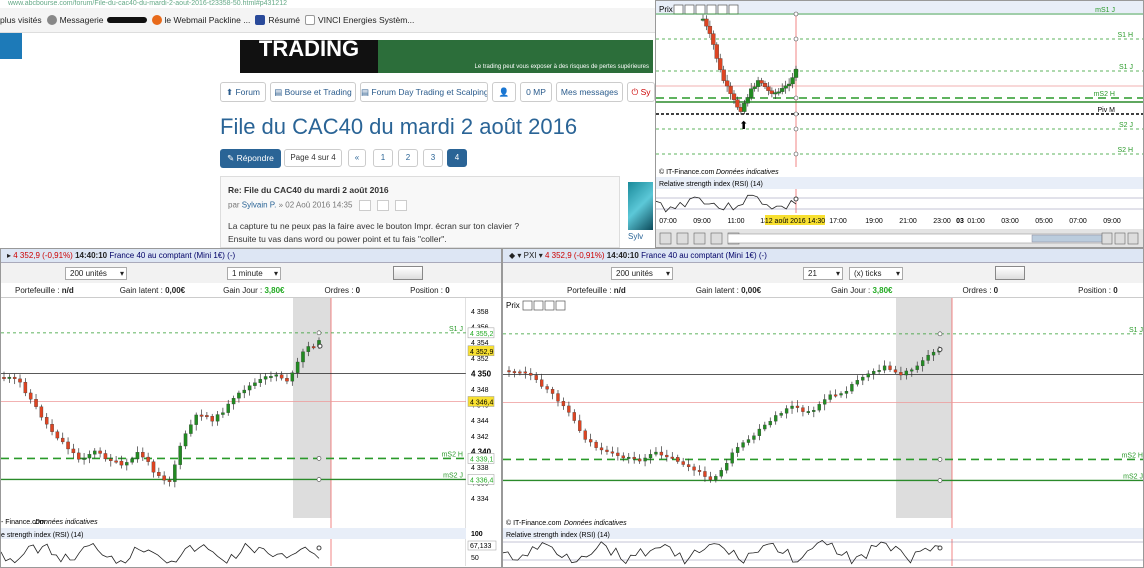  I want to click on nav-mes-messages: Mes messages, so click(589, 92).